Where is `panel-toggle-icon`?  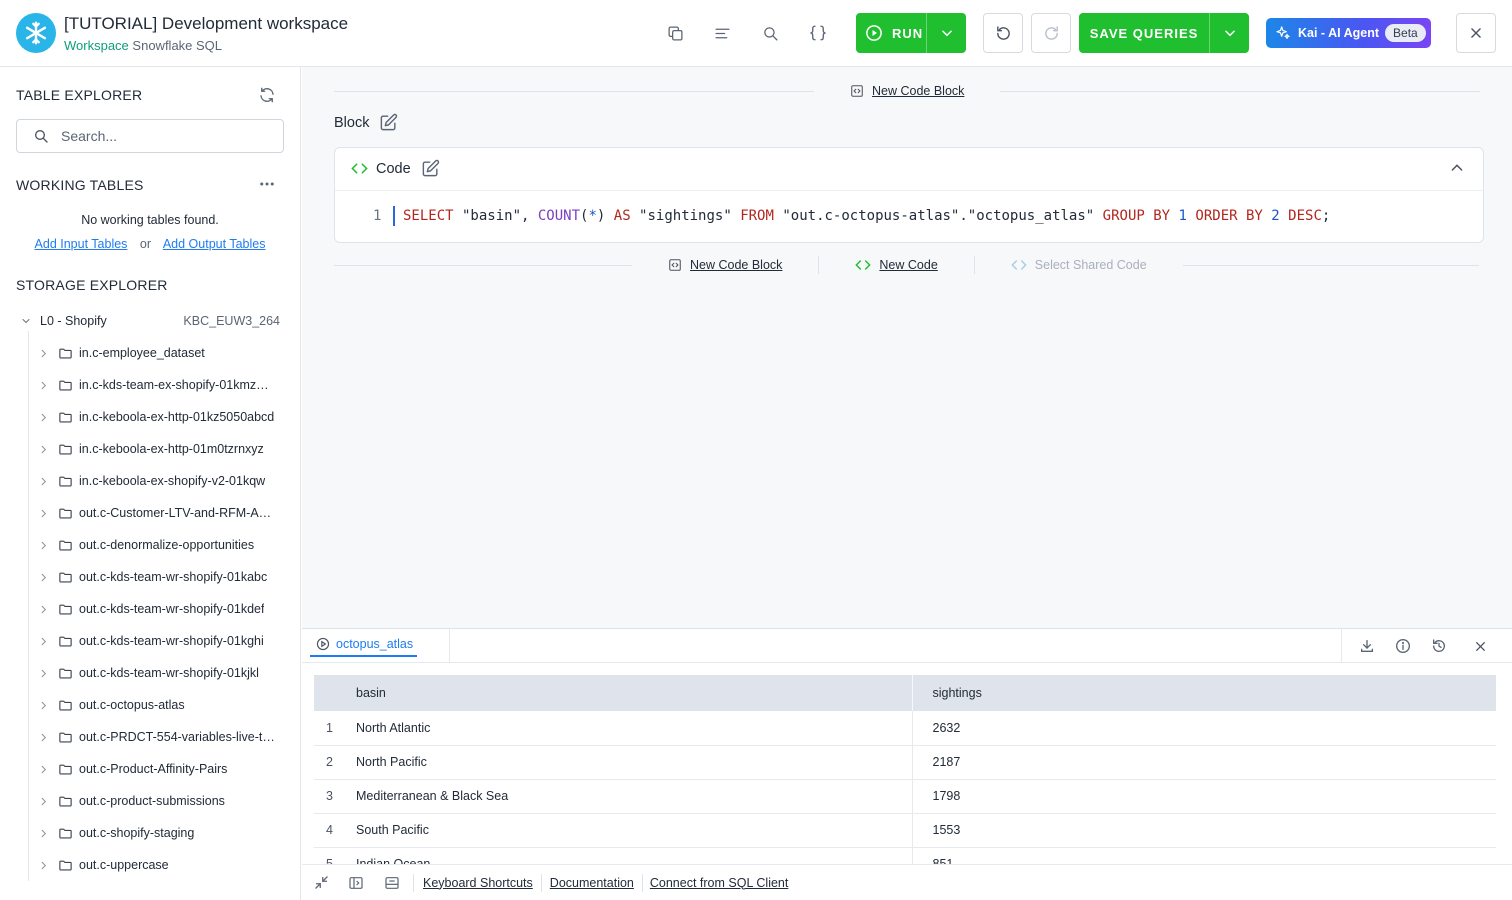 panel-toggle-icon is located at coordinates (392, 883).